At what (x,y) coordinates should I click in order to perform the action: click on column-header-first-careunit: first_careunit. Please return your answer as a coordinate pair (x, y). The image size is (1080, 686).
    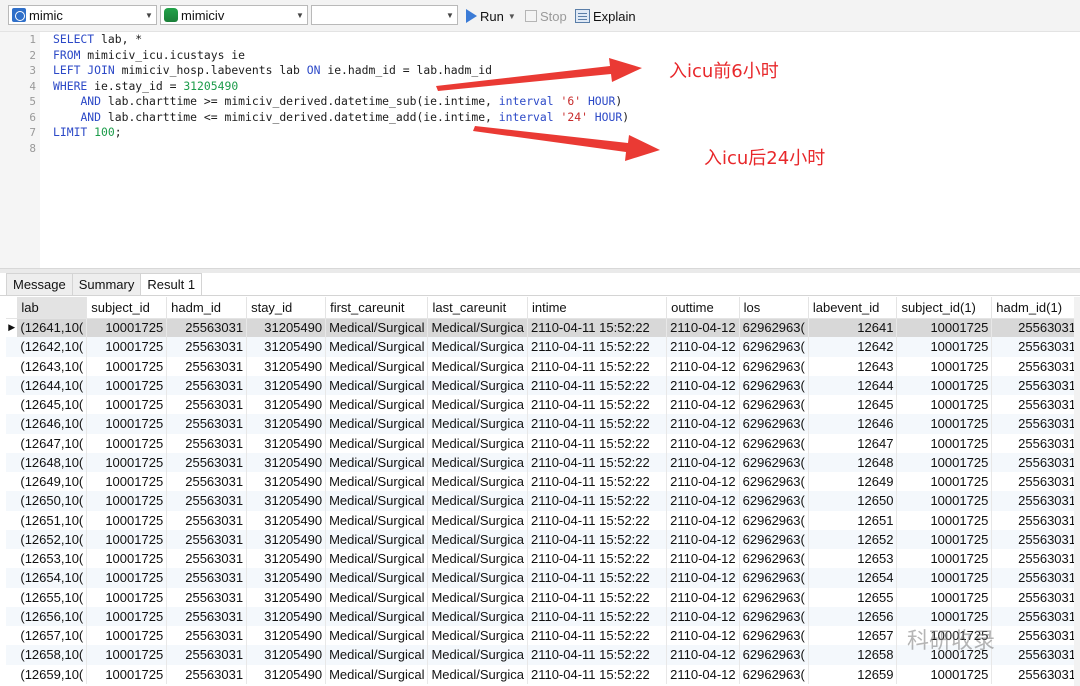
    Looking at the image, I should click on (377, 308).